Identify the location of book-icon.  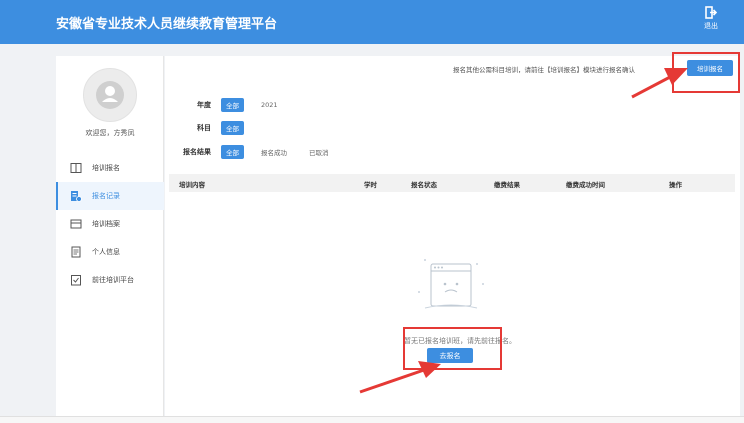
(76, 168).